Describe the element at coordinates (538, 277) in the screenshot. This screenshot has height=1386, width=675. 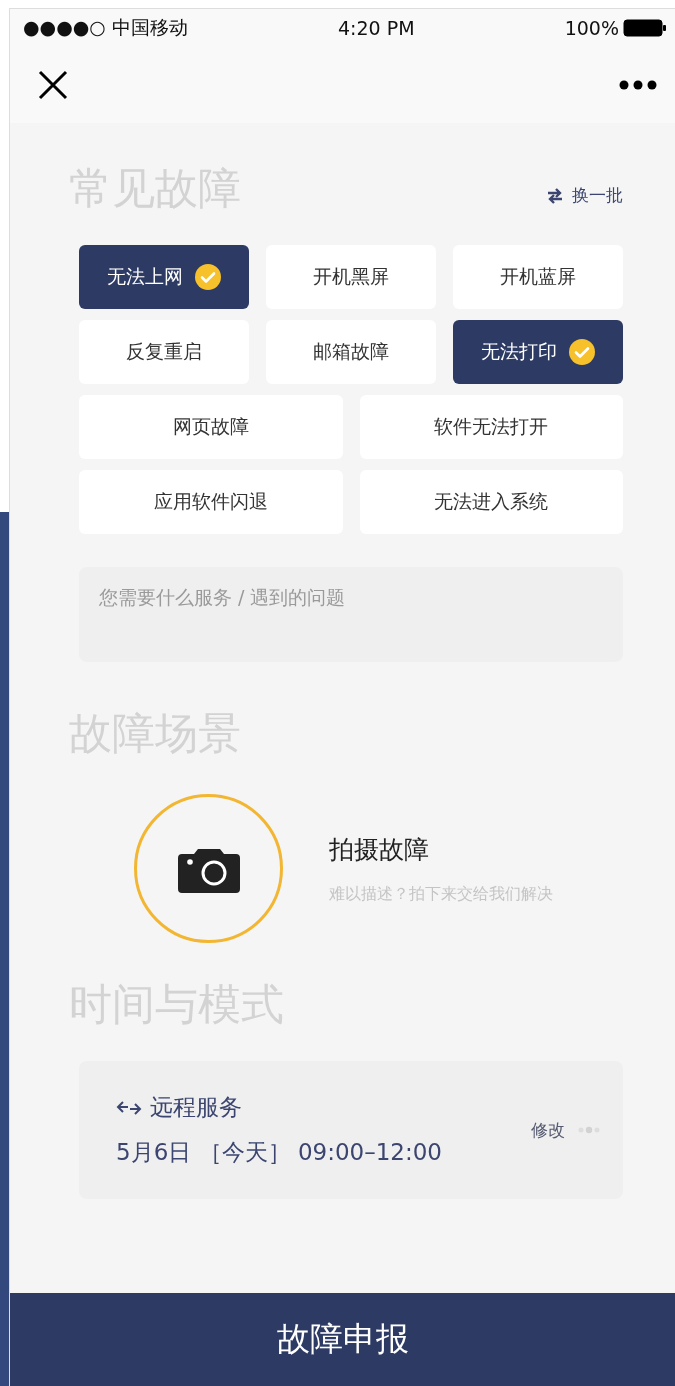
I see `fault-chip: 开机蓝屏` at that location.